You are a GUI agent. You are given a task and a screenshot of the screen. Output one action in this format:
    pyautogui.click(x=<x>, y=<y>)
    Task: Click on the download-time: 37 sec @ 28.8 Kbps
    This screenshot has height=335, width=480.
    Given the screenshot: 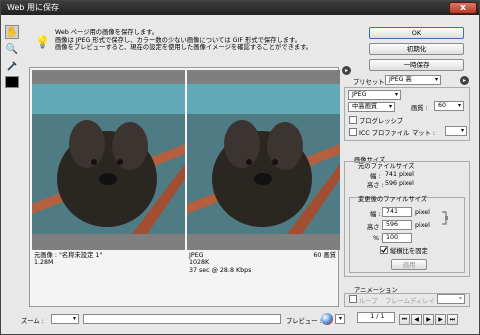 What is the action you would take?
    pyautogui.click(x=220, y=270)
    